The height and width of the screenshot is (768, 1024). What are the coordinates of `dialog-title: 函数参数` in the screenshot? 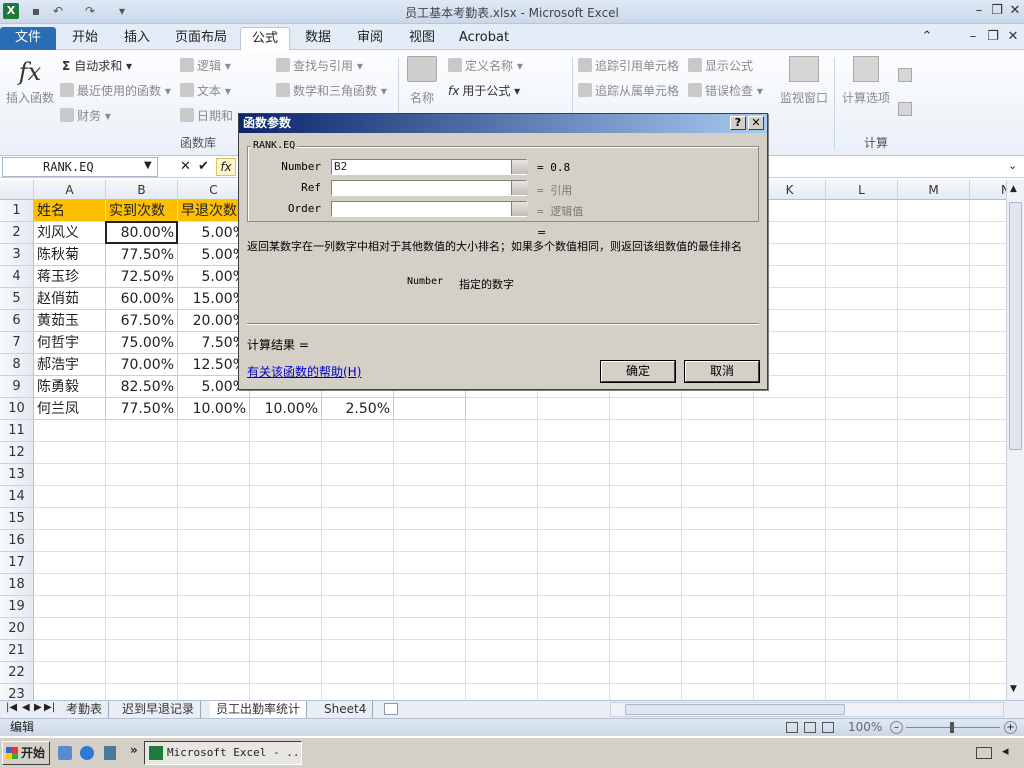 It's located at (503, 123).